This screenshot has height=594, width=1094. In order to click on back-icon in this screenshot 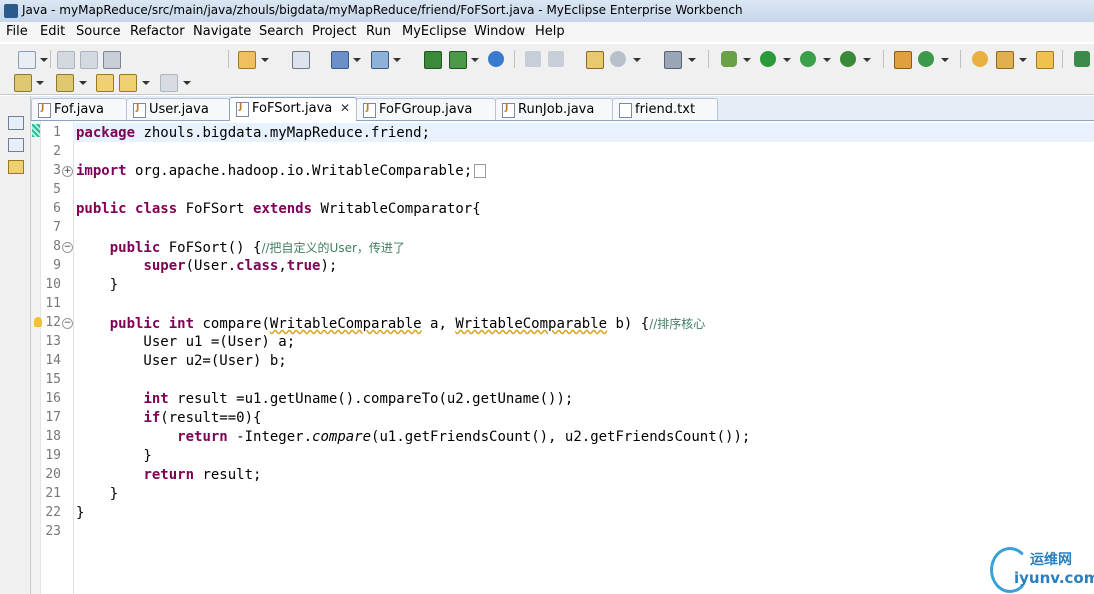, I will do `click(128, 83)`.